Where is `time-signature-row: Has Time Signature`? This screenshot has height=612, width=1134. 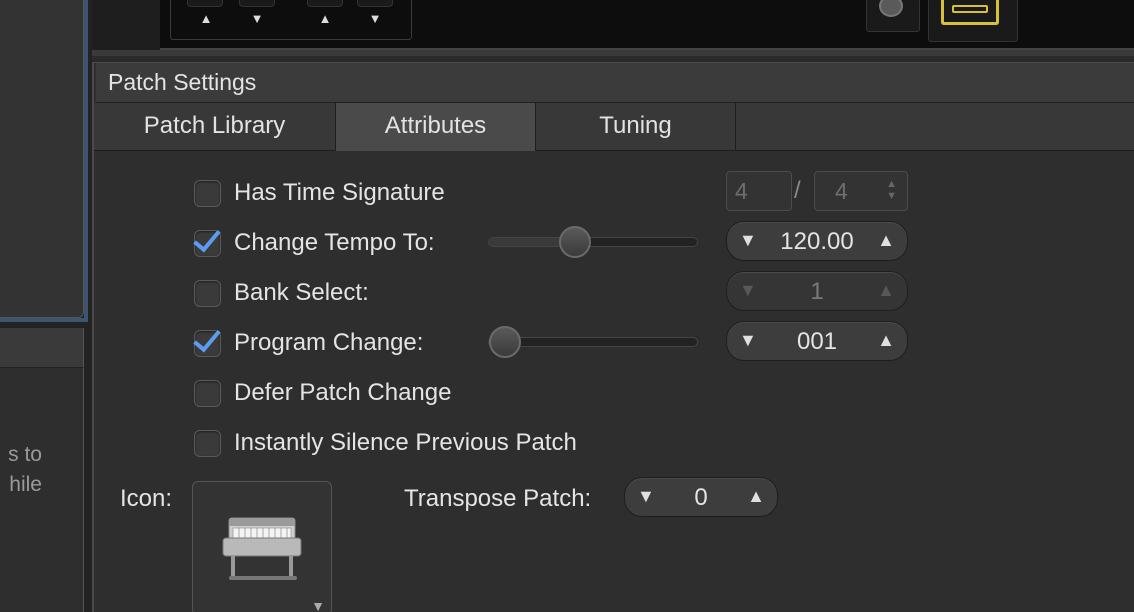 time-signature-row: Has Time Signature is located at coordinates (319, 193).